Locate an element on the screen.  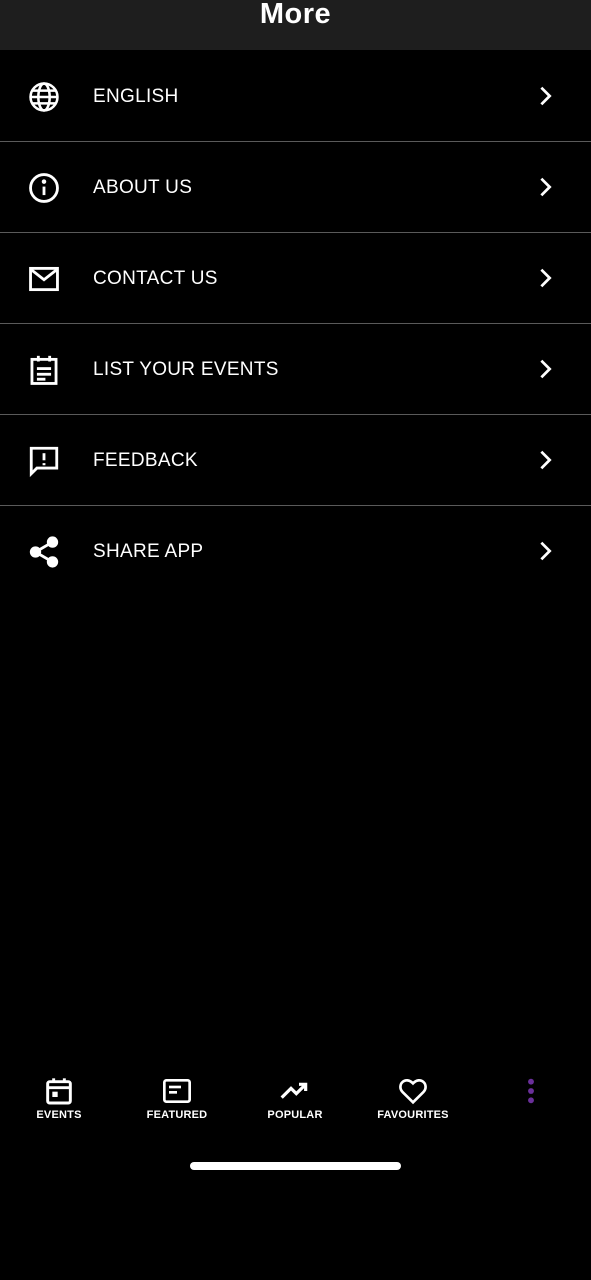
menu-item-label: ENGLISH is located at coordinates (136, 96).